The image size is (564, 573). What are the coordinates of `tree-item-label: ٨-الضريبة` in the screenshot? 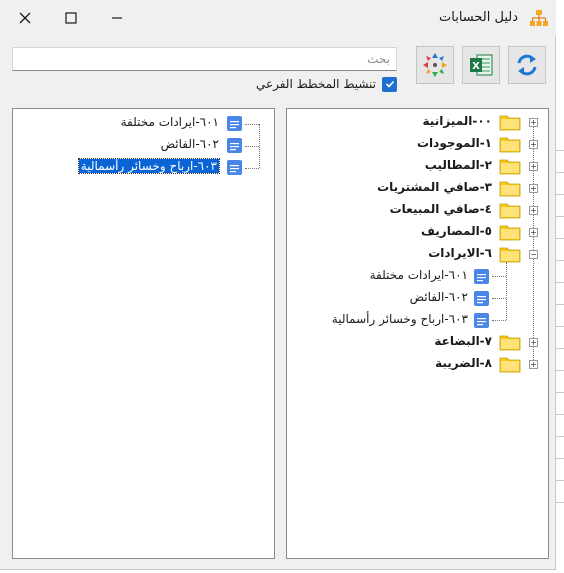 It's located at (463, 363).